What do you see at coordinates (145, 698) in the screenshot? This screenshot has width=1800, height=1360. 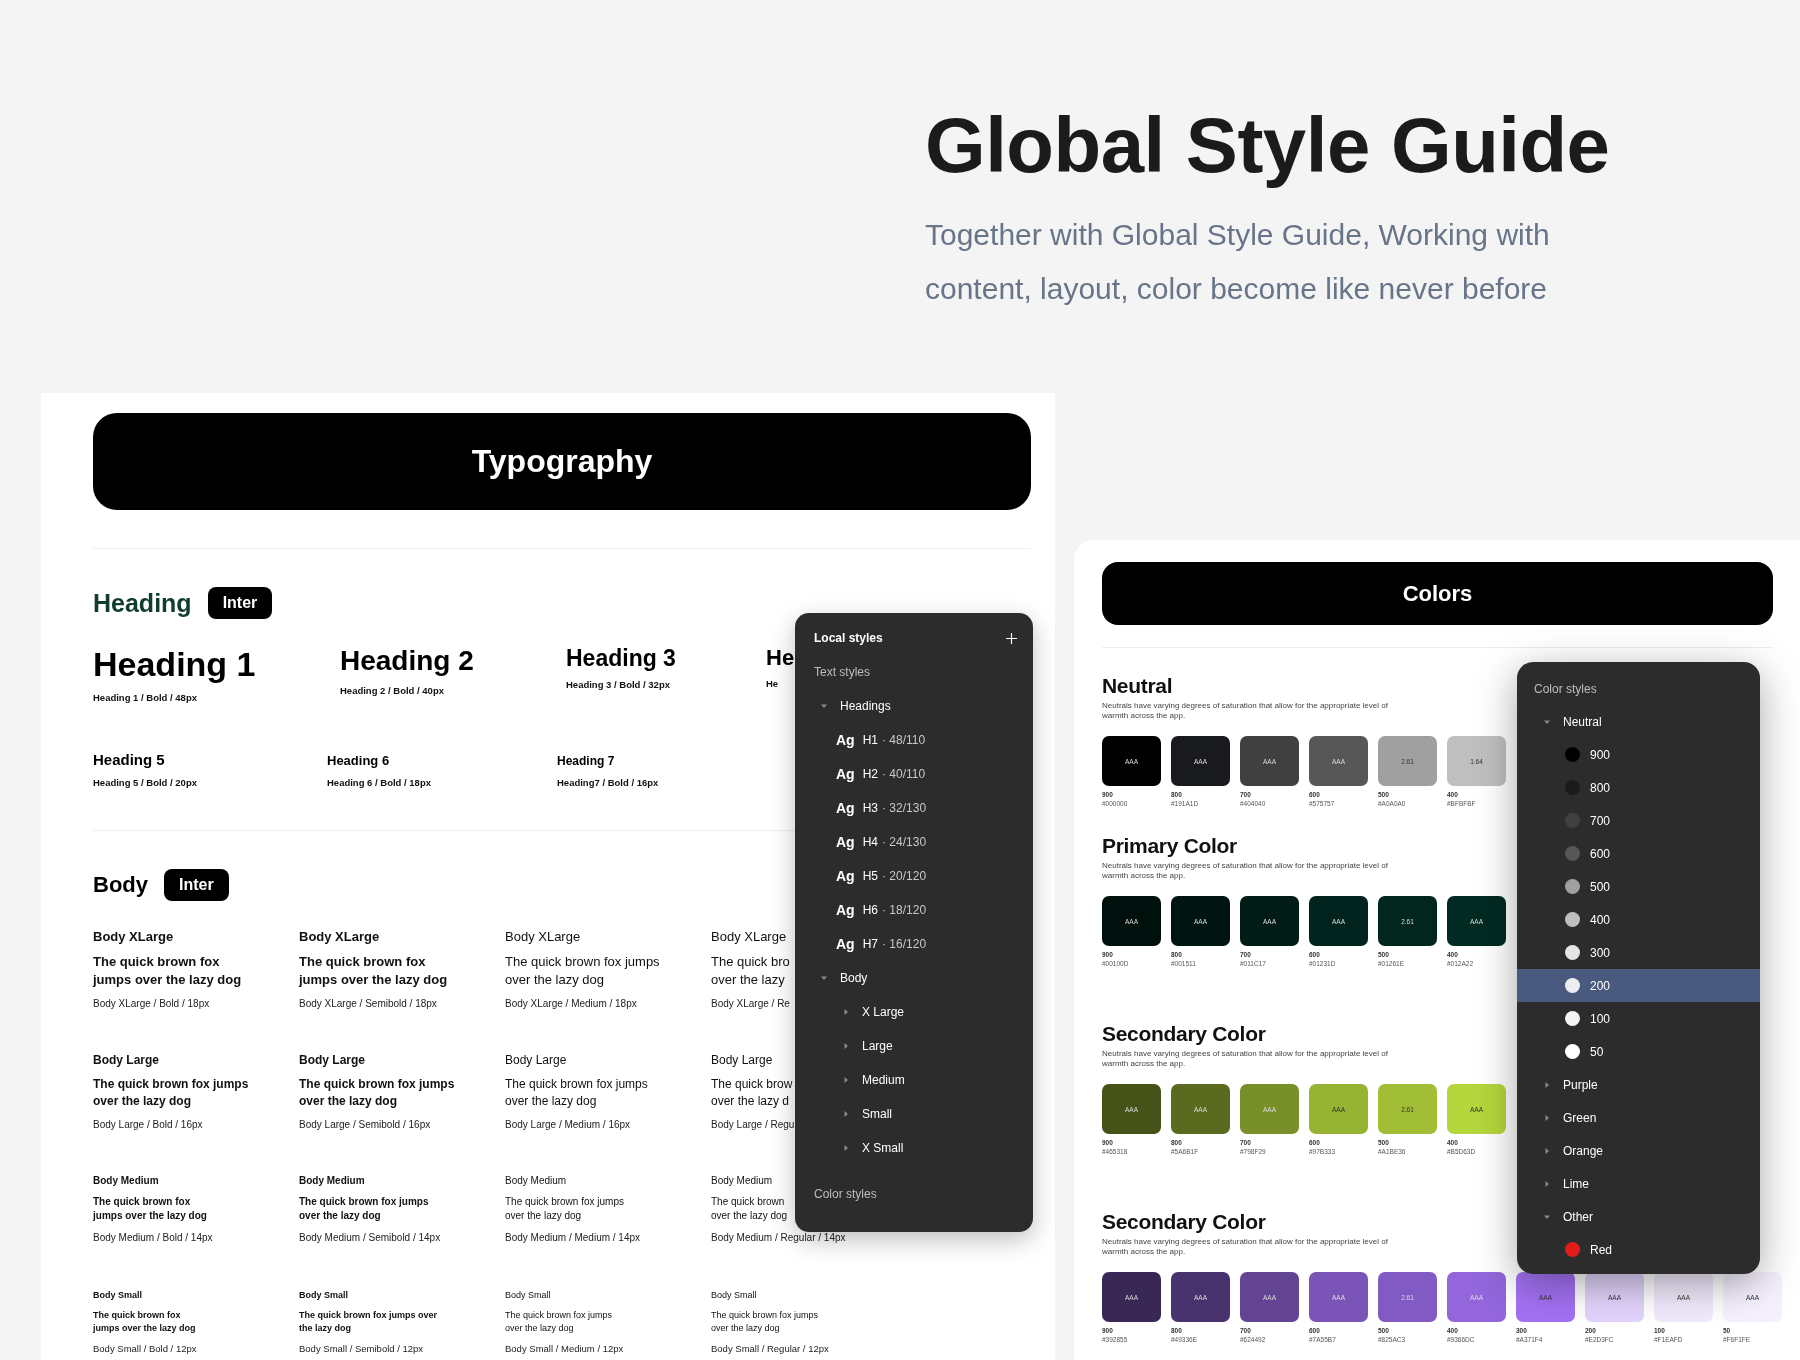 I see `style-spec: Heading 1 / Bold / 48px` at bounding box center [145, 698].